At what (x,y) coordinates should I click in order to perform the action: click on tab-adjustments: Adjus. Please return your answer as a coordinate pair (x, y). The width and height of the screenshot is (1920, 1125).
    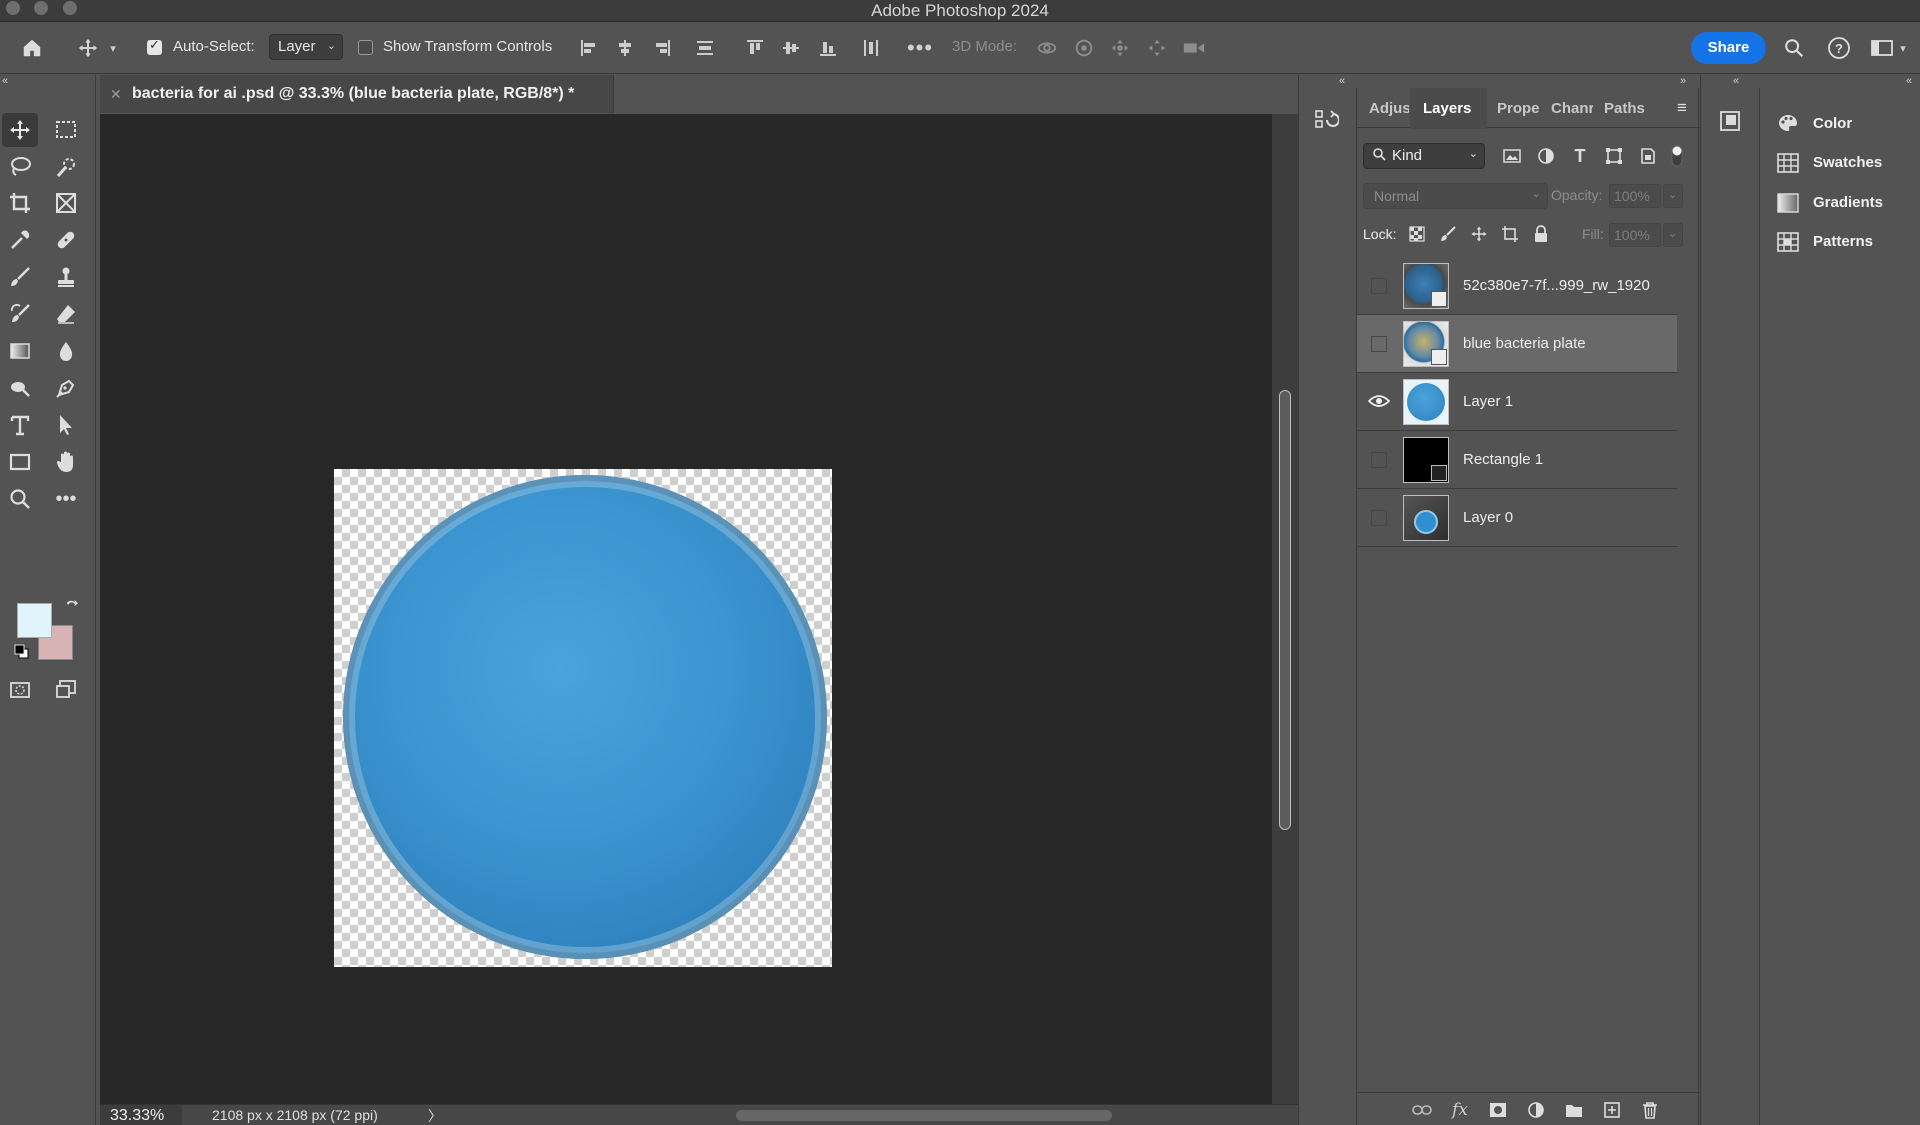
    Looking at the image, I should click on (1389, 108).